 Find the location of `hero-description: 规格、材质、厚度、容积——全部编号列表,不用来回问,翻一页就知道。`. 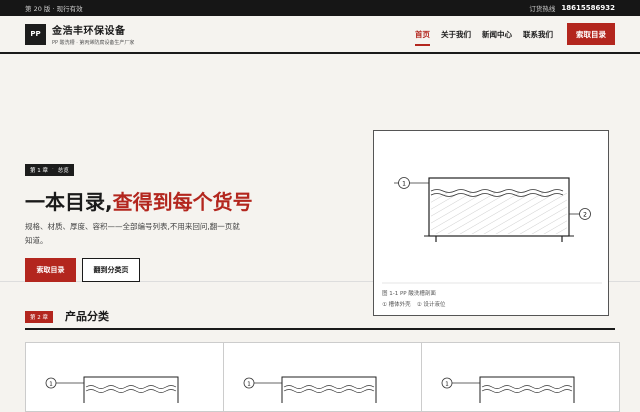

hero-description: 规格、材质、厚度、容积——全部编号列表,不用来回问,翻一页就知道。 is located at coordinates (132, 233).